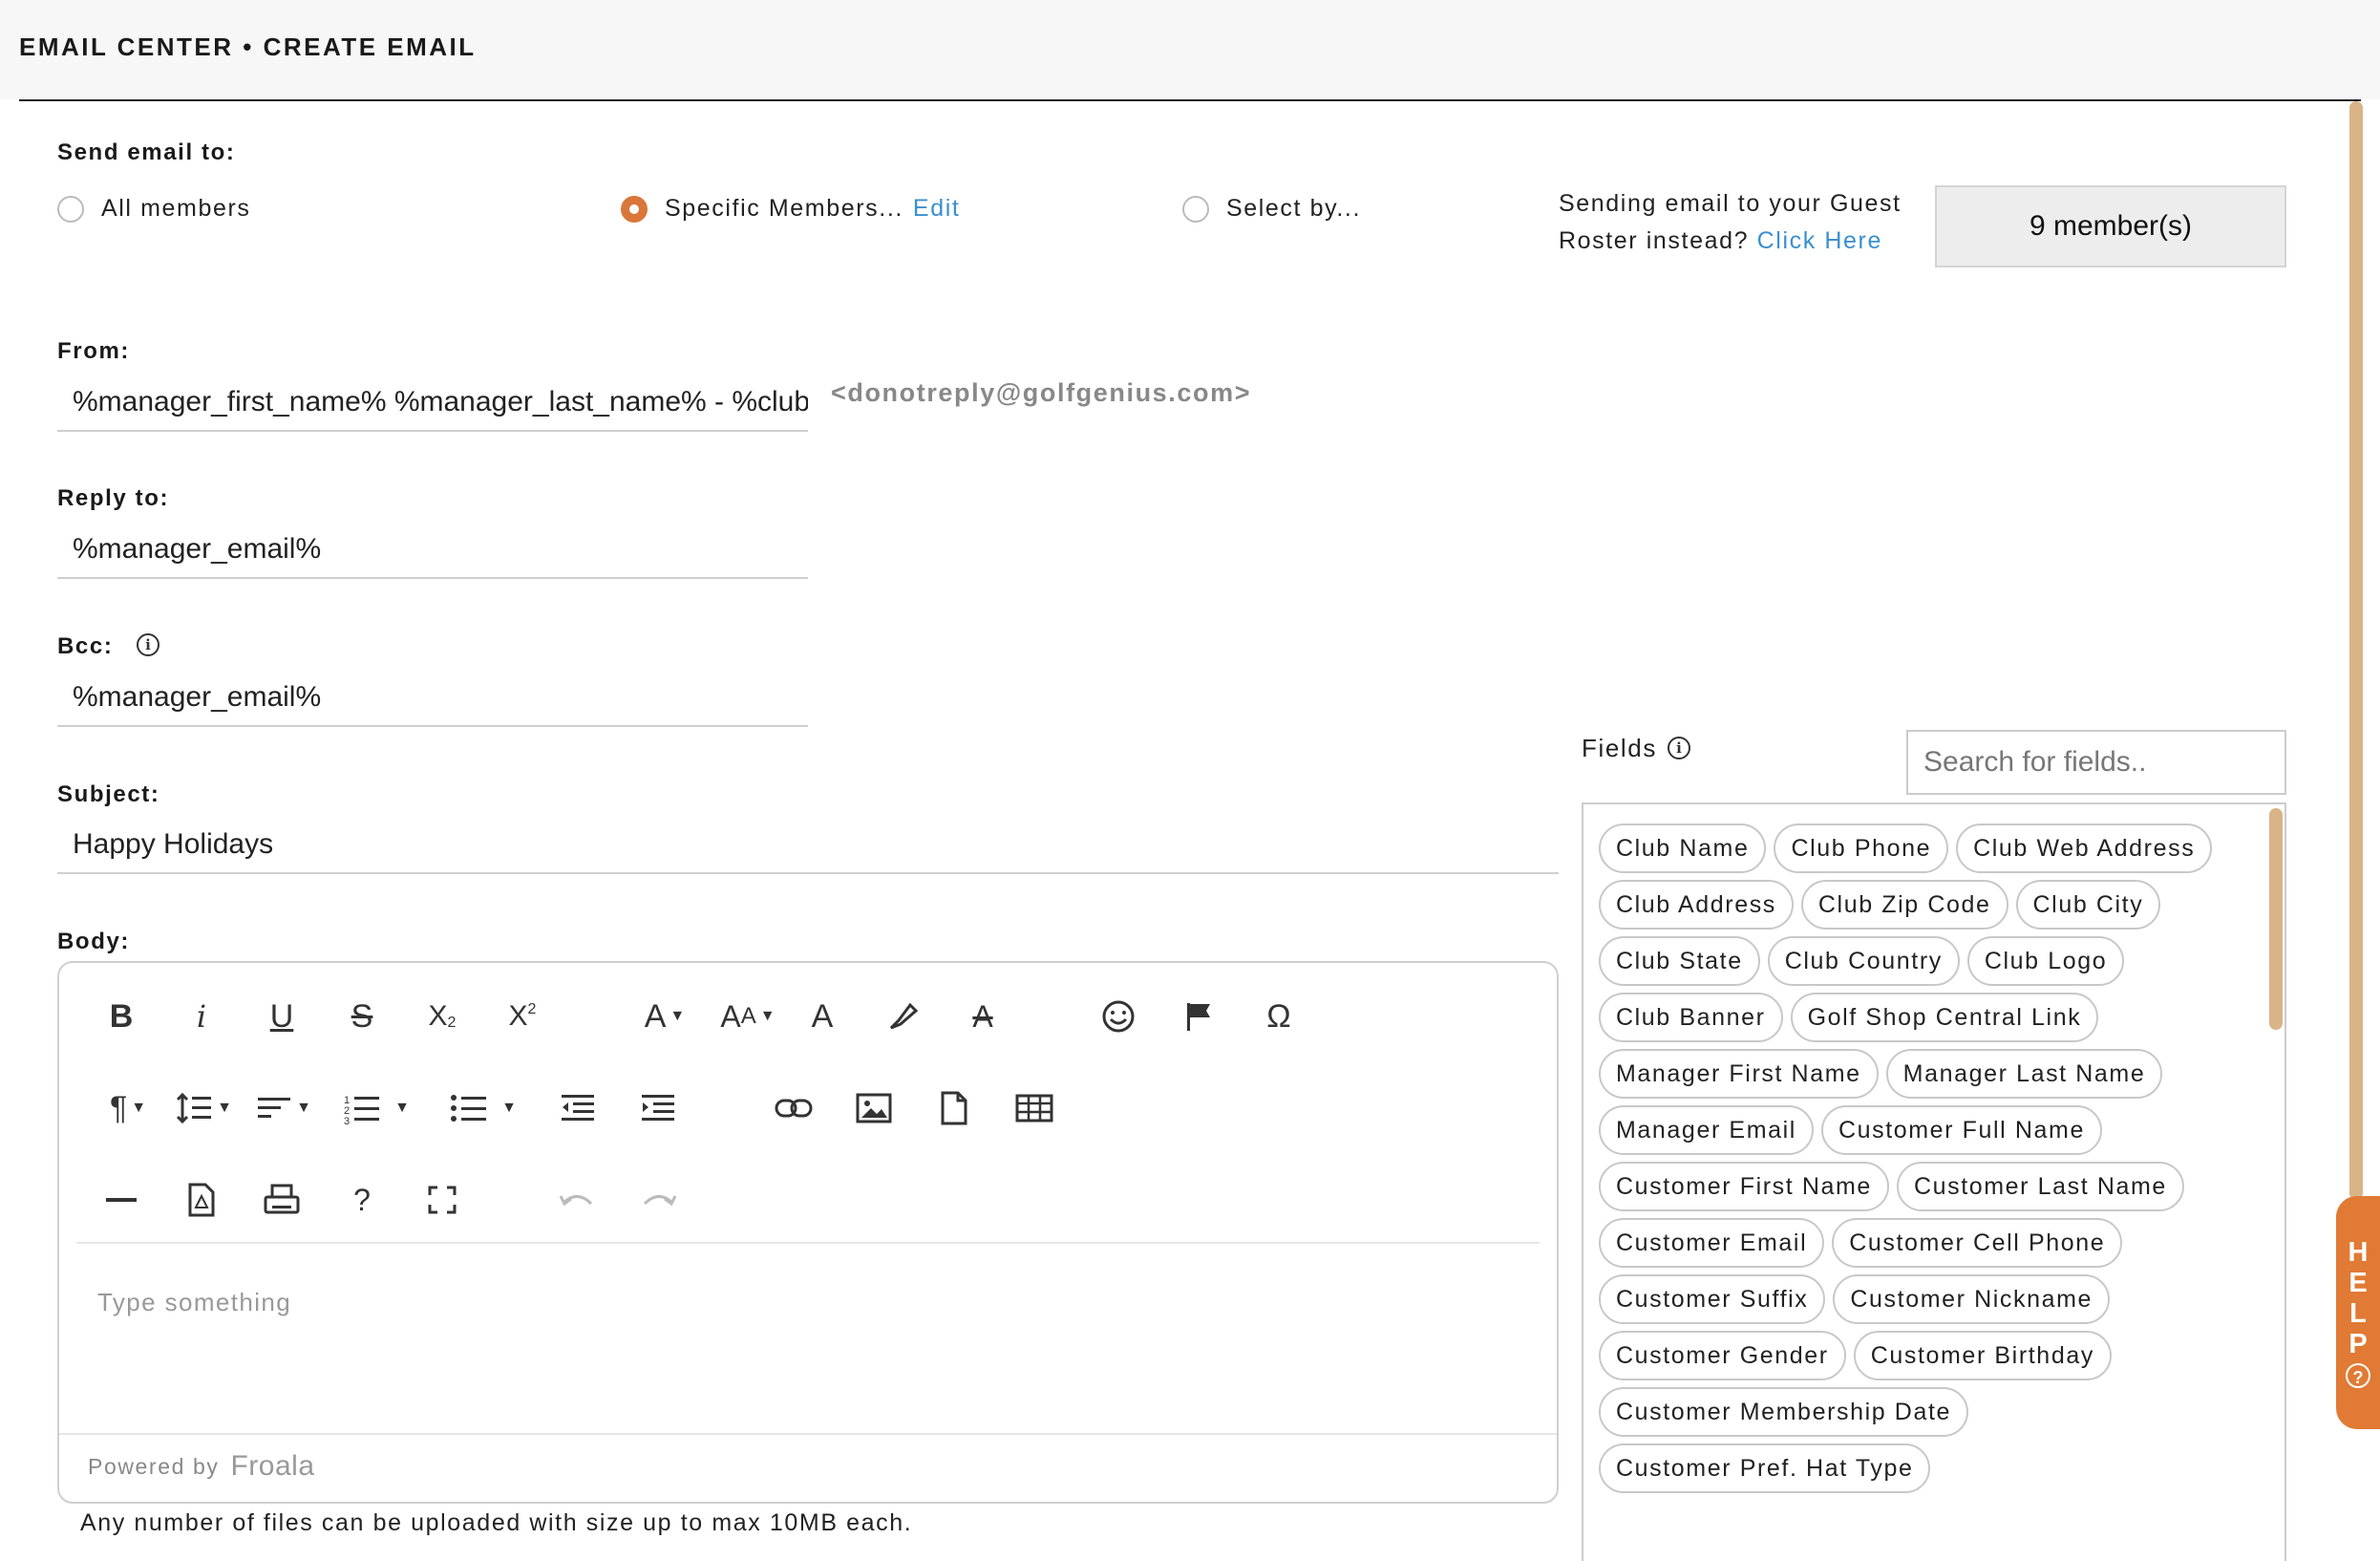 The height and width of the screenshot is (1561, 2380). I want to click on font-family-icon: A ▼, so click(664, 1017).